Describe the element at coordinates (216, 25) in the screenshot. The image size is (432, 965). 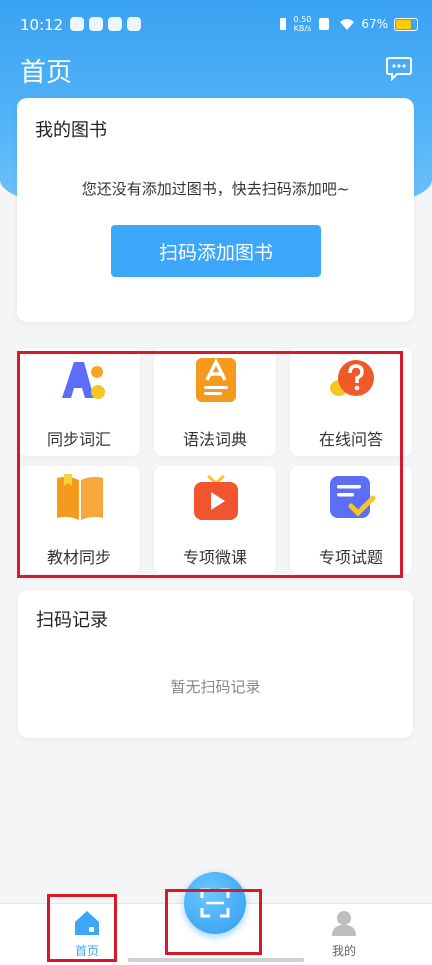
I see `status-bar: 10:12 0.50 KB/s 67%` at that location.